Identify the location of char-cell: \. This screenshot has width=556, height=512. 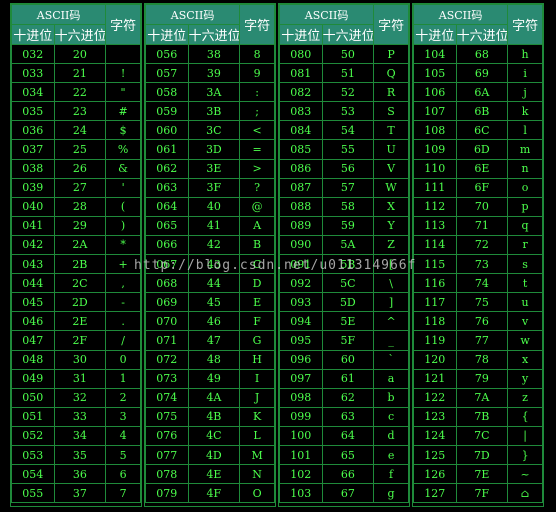
(391, 283).